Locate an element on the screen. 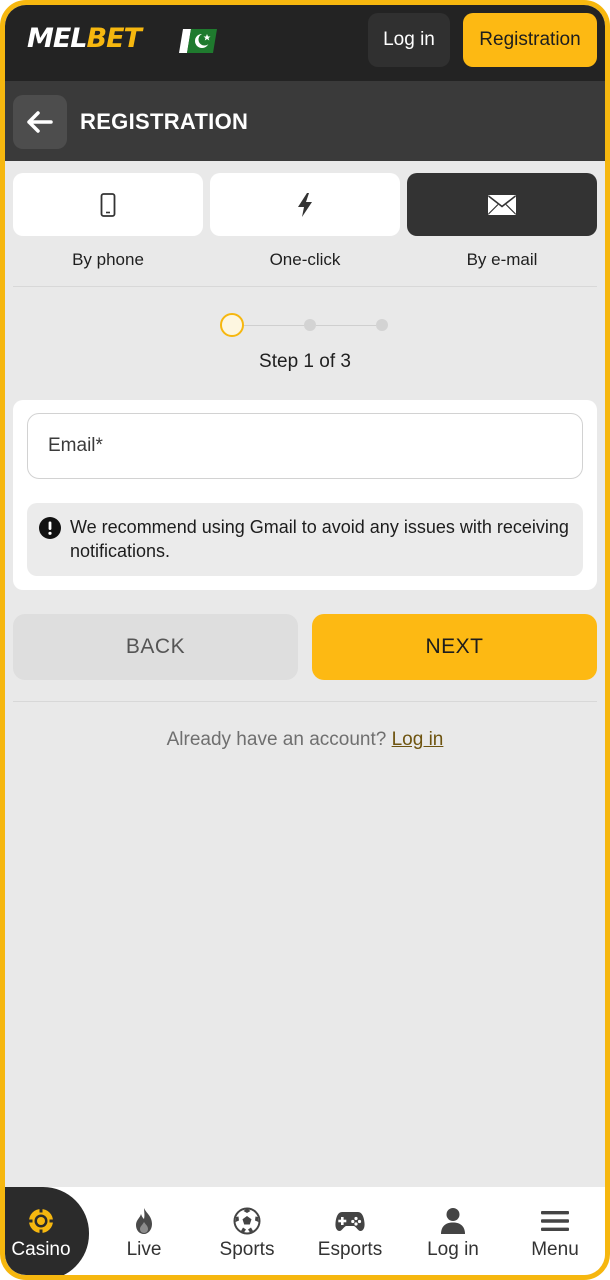  nav-label-sports: Sports is located at coordinates (247, 1249).